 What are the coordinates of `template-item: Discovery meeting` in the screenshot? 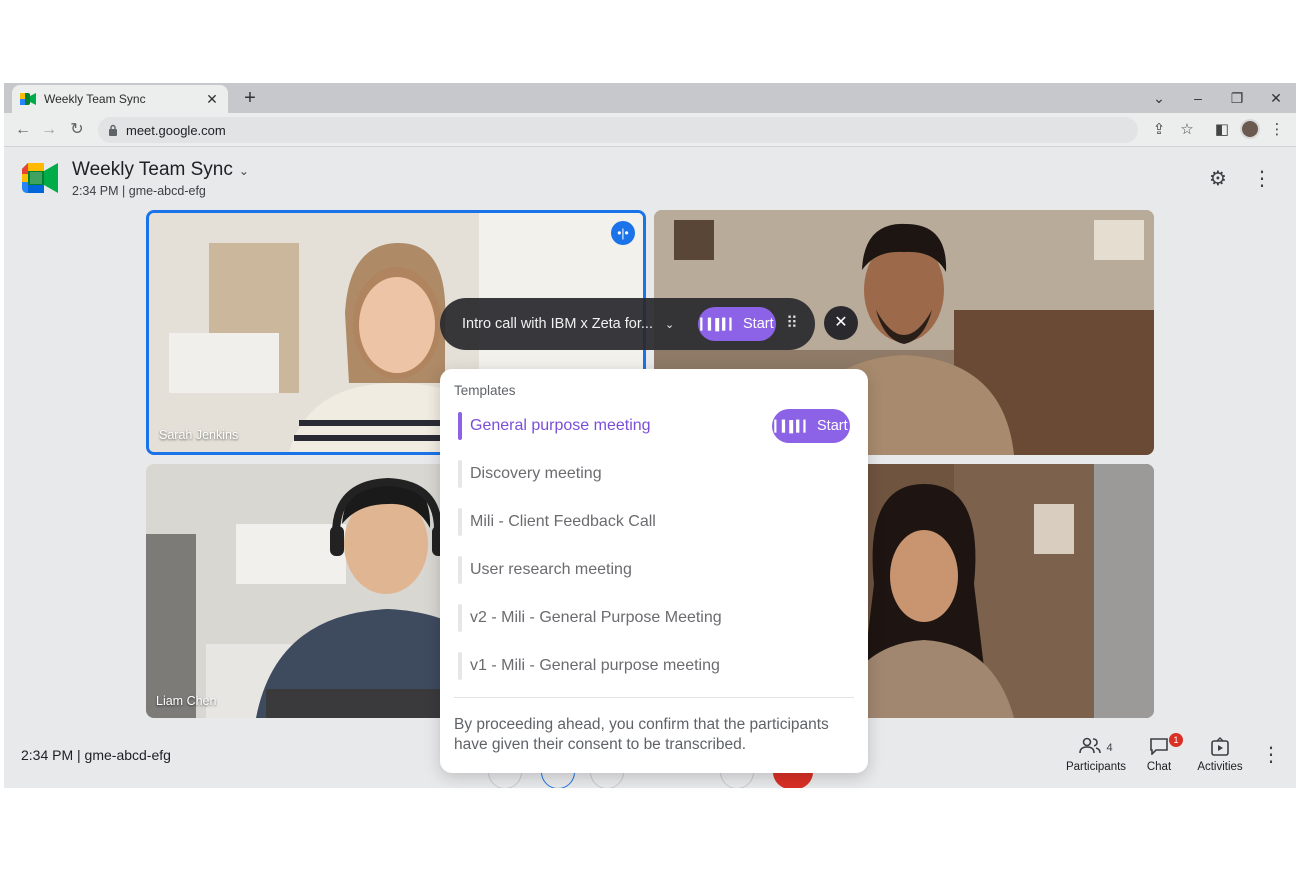 It's located at (654, 474).